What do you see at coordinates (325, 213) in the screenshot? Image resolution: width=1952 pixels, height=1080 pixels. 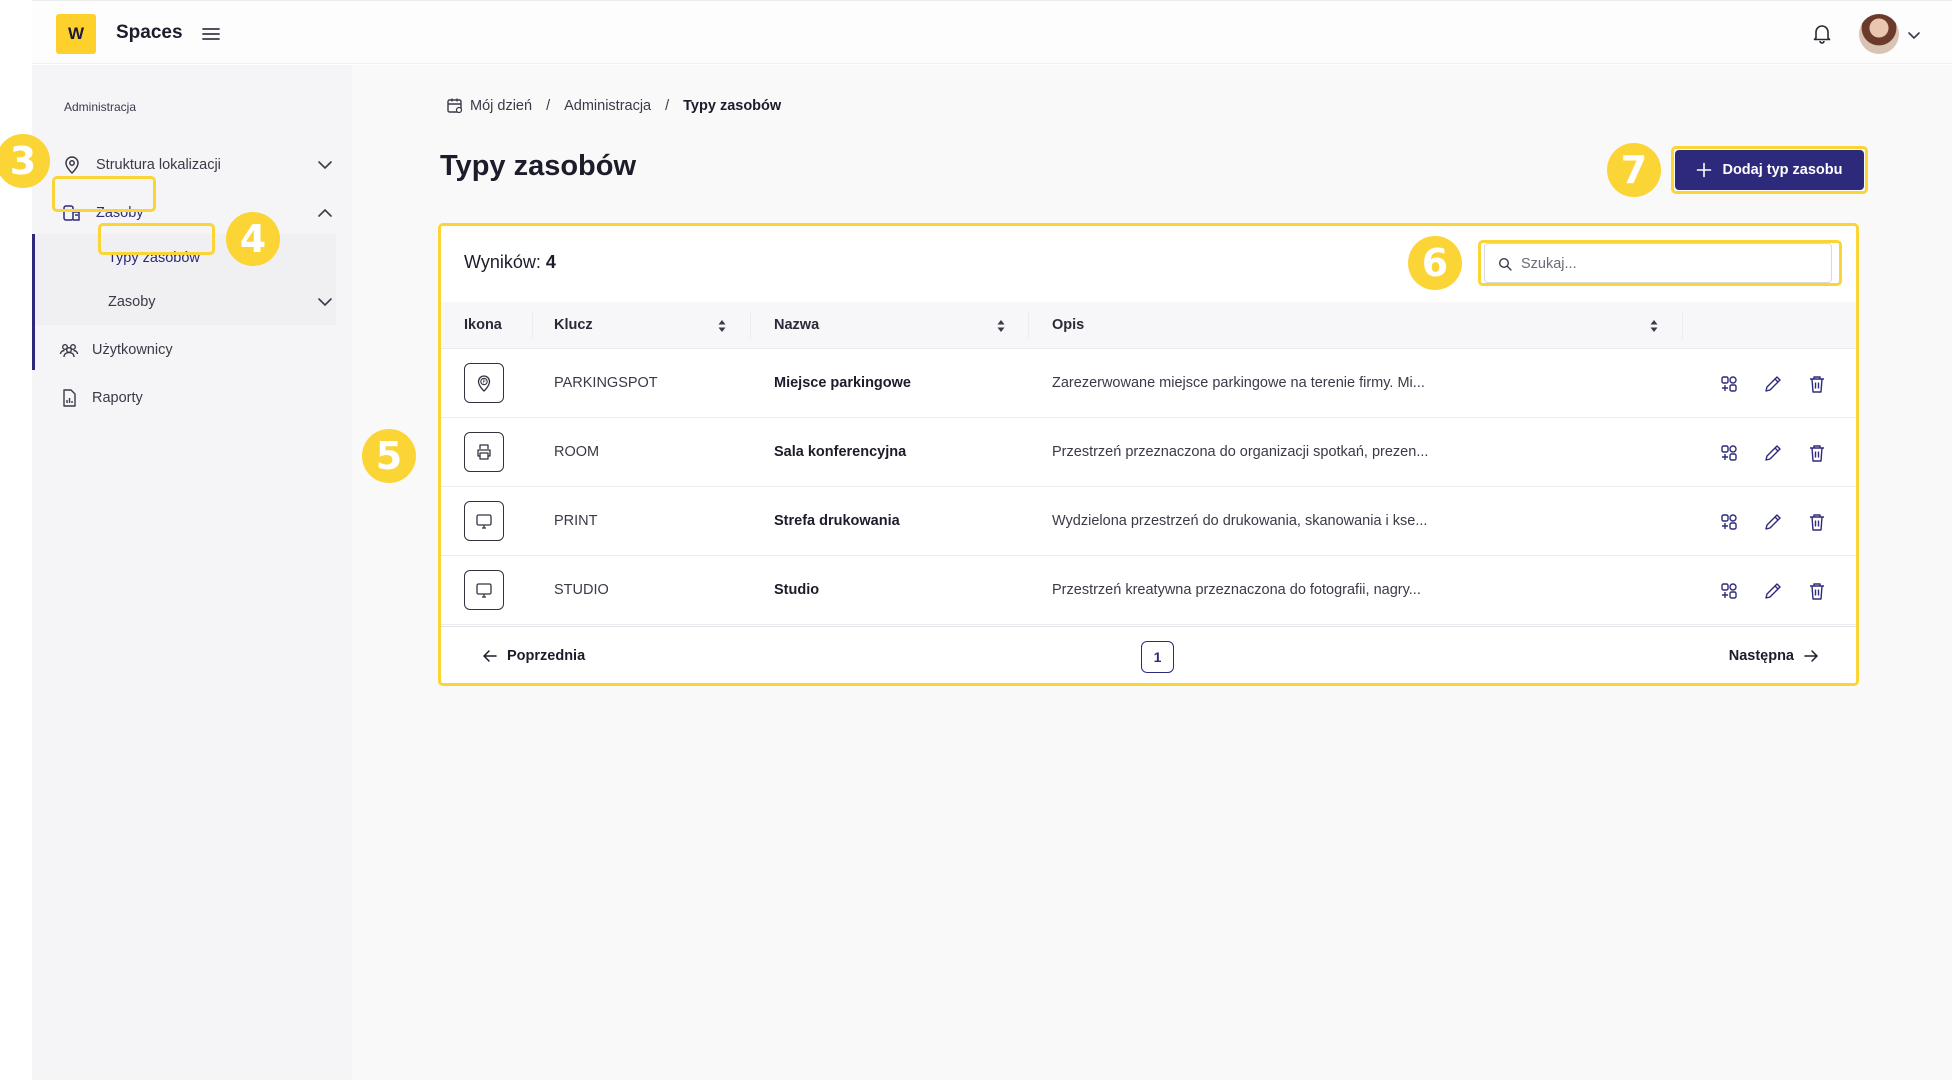 I see `chevron-up-icon` at bounding box center [325, 213].